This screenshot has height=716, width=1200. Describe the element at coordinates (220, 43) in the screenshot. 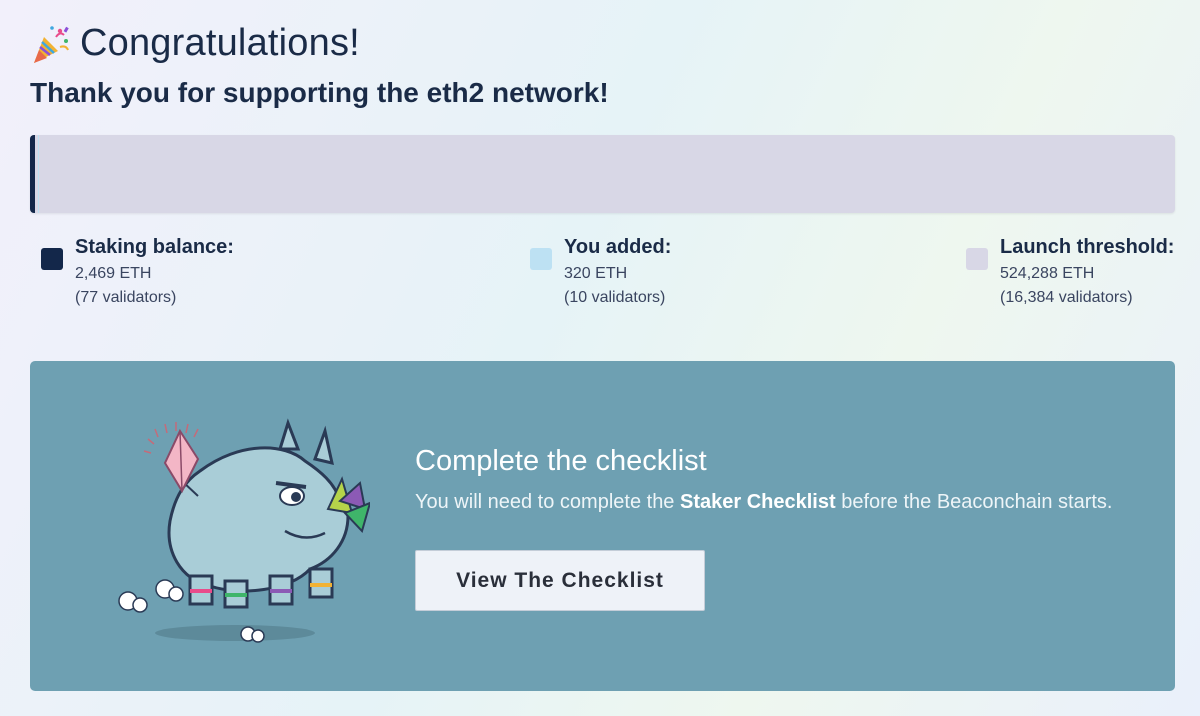

I see `page-title: Congratulations!` at that location.